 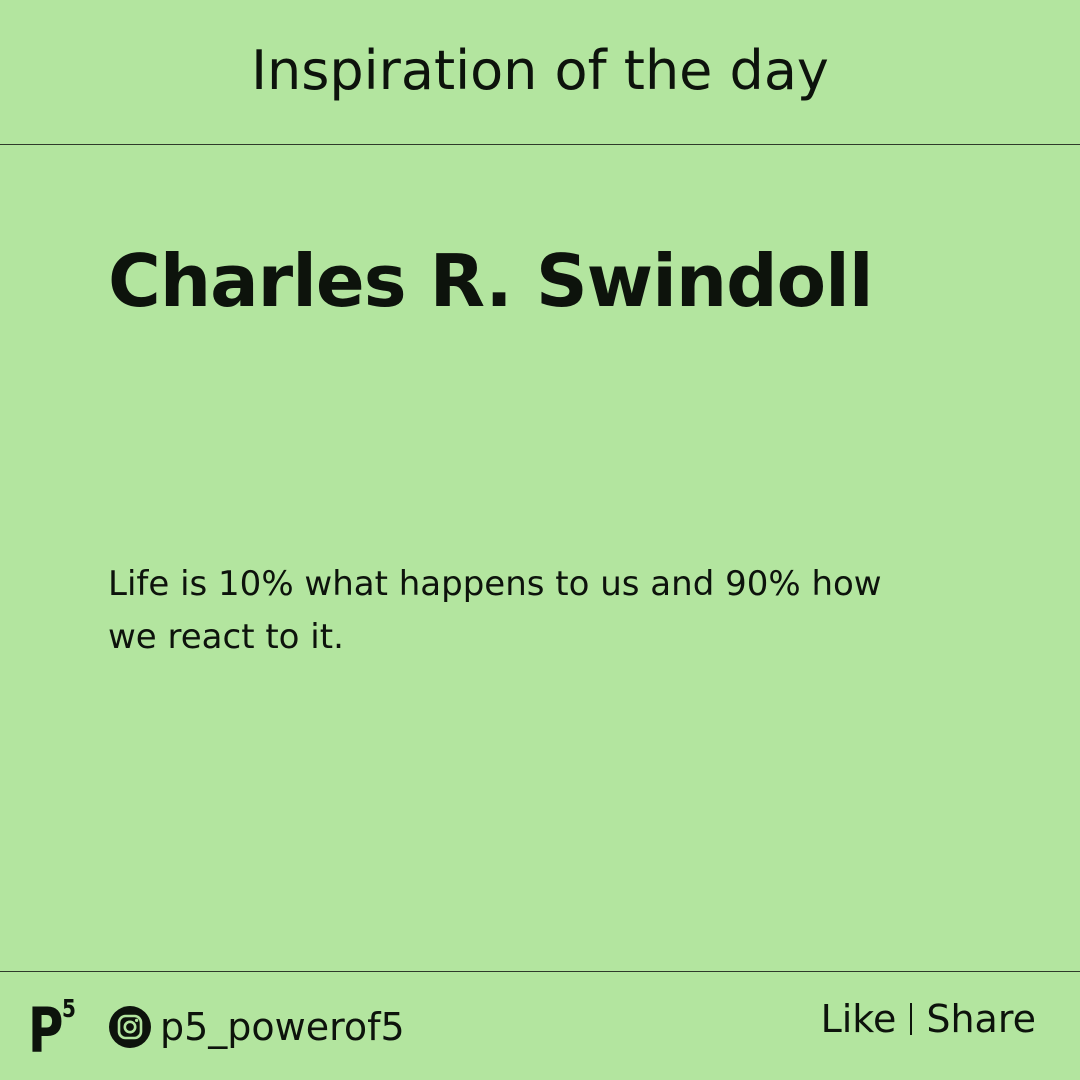 I want to click on top-divider, so click(x=540, y=144).